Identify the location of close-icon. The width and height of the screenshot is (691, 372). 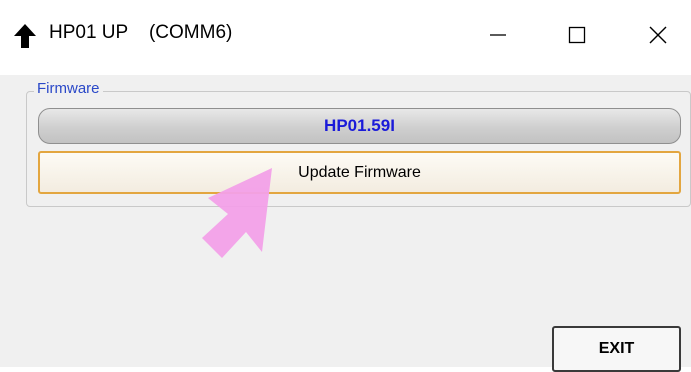
(658, 37).